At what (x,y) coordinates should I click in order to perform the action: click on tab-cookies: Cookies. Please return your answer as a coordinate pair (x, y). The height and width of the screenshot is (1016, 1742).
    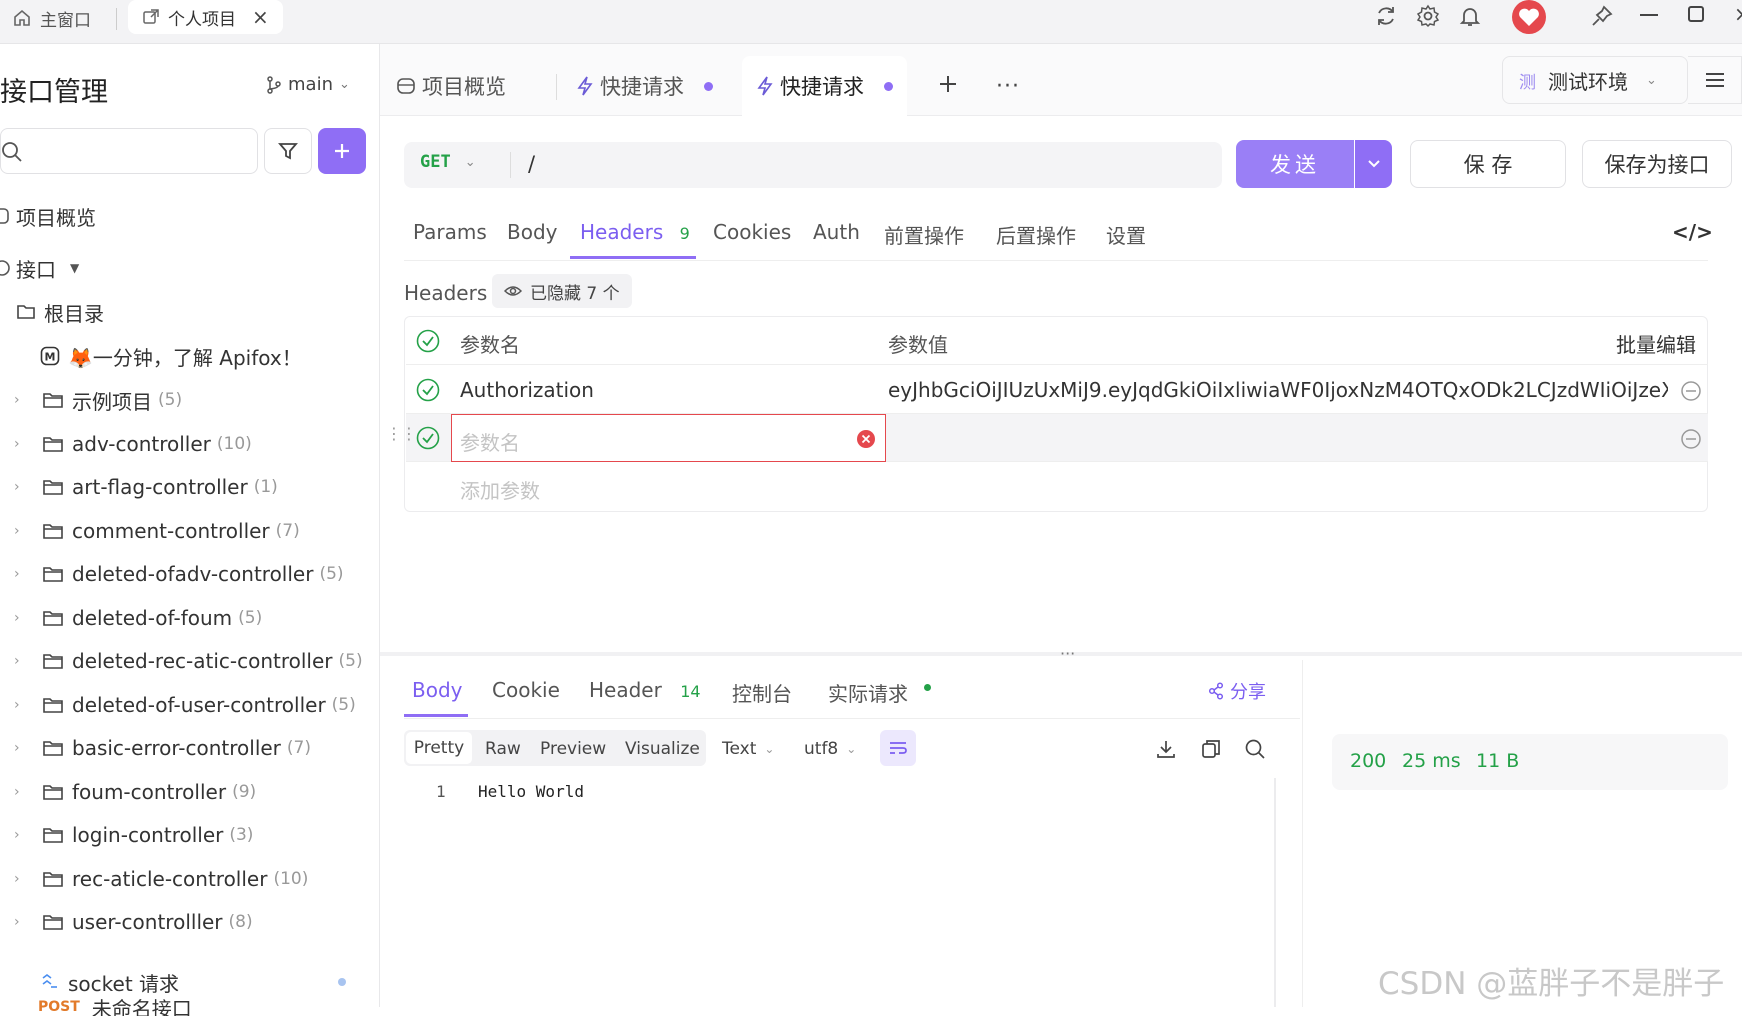
    Looking at the image, I should click on (752, 232).